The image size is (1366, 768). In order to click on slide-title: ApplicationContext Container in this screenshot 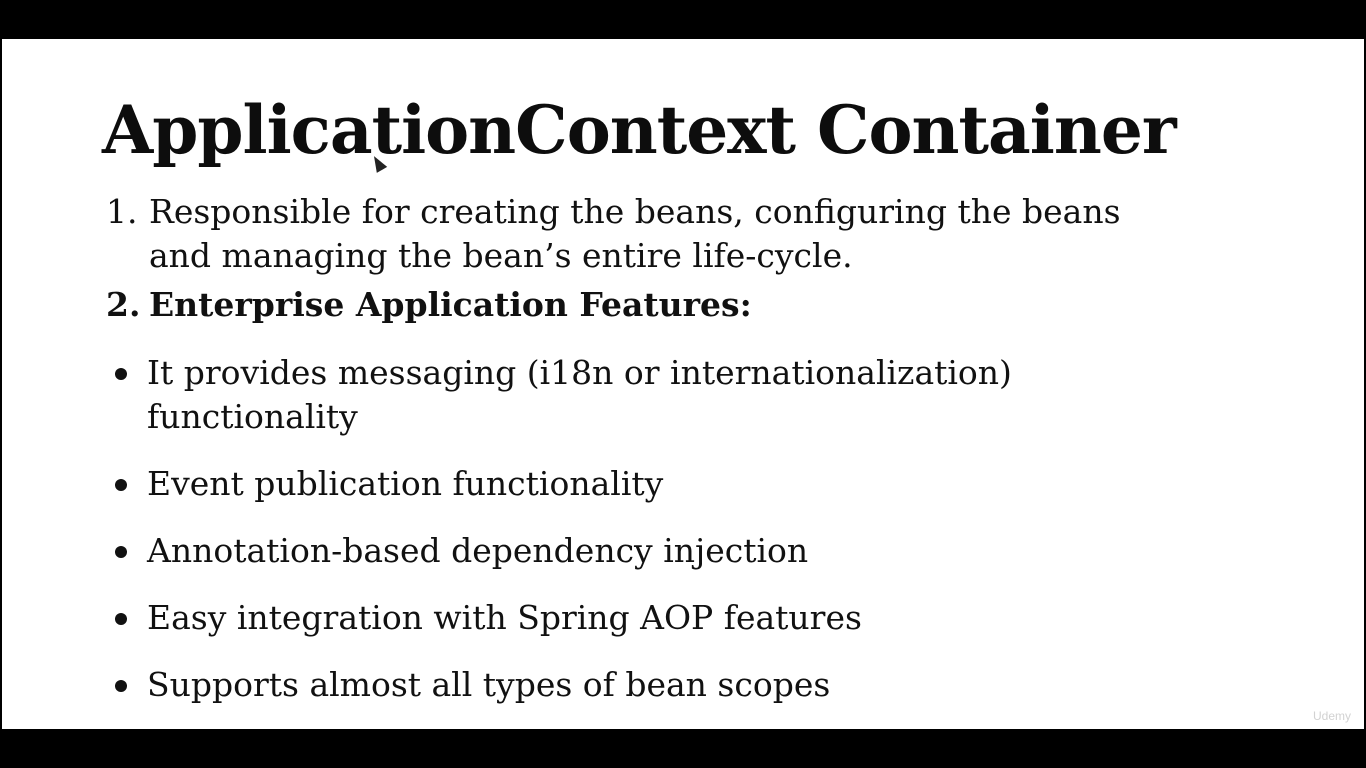, I will do `click(639, 130)`.